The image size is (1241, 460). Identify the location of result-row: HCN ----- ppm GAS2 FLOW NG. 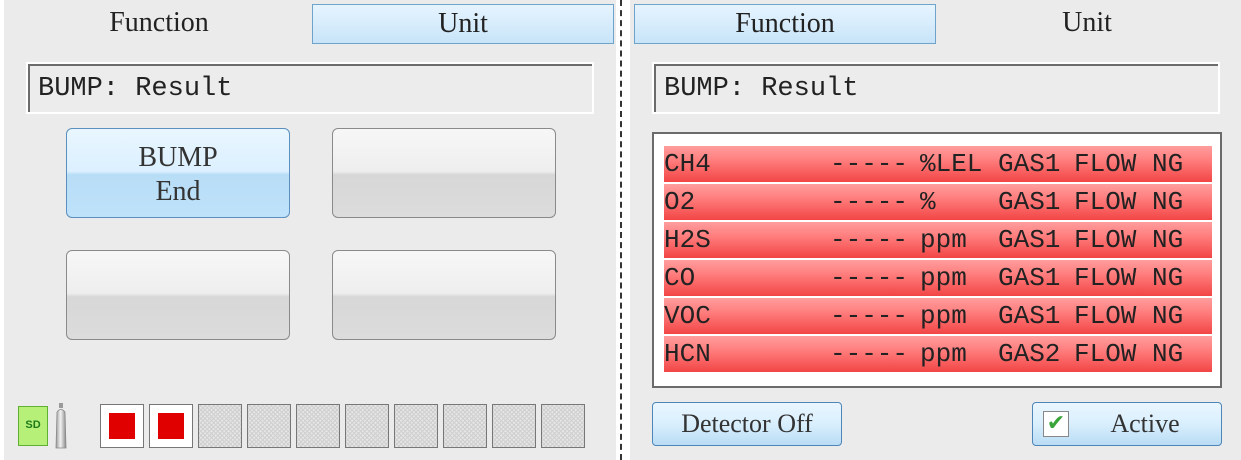
(938, 354).